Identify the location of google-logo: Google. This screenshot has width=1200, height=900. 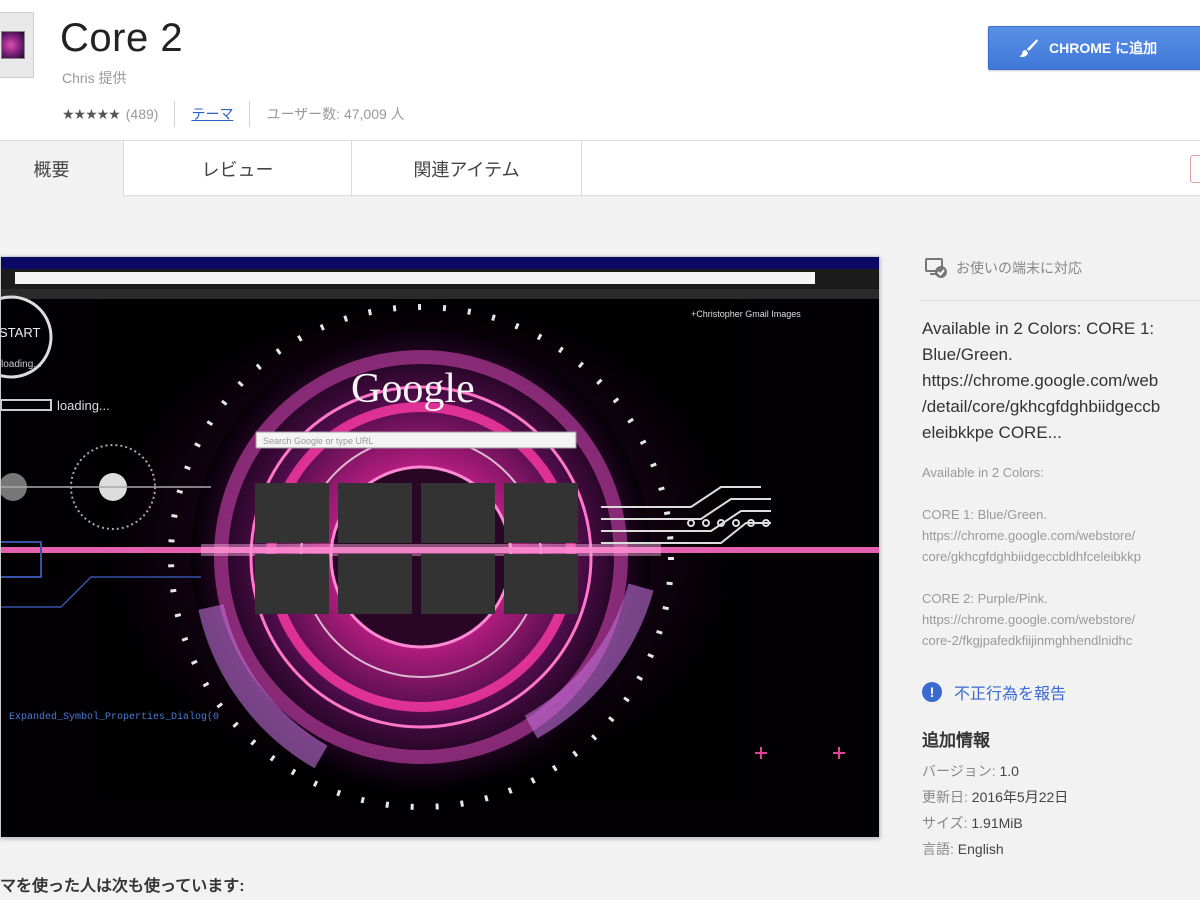
(413, 389).